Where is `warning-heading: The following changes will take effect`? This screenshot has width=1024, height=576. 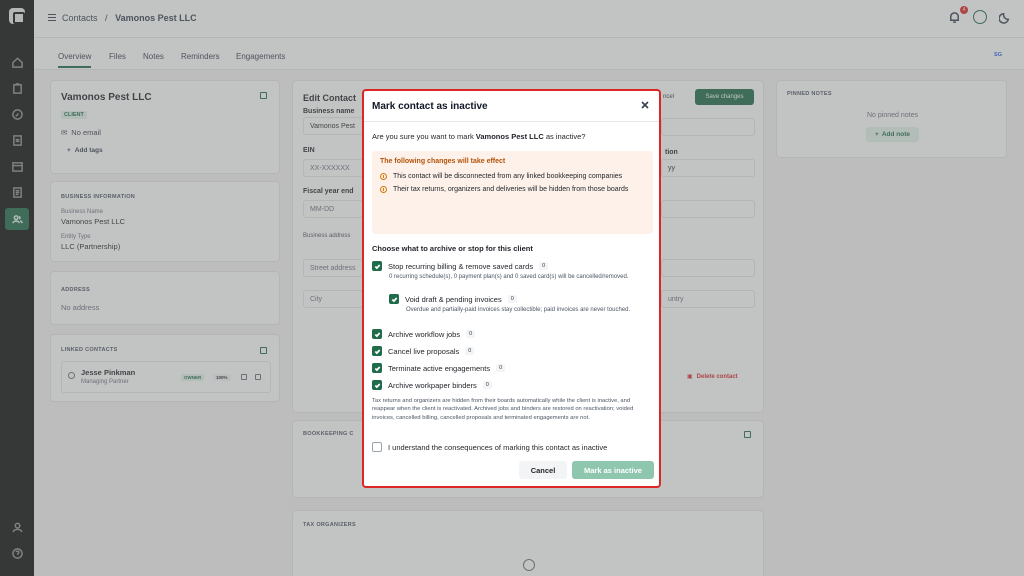 warning-heading: The following changes will take effect is located at coordinates (443, 161).